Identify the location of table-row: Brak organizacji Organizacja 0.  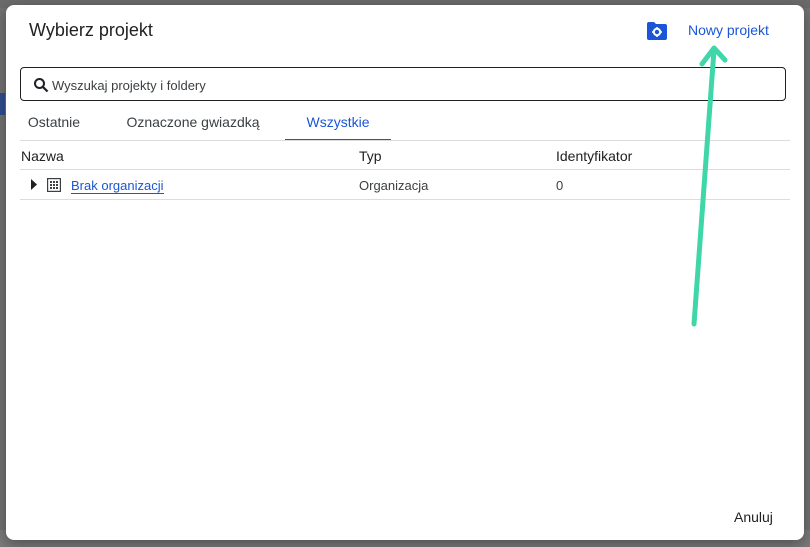
(405, 185).